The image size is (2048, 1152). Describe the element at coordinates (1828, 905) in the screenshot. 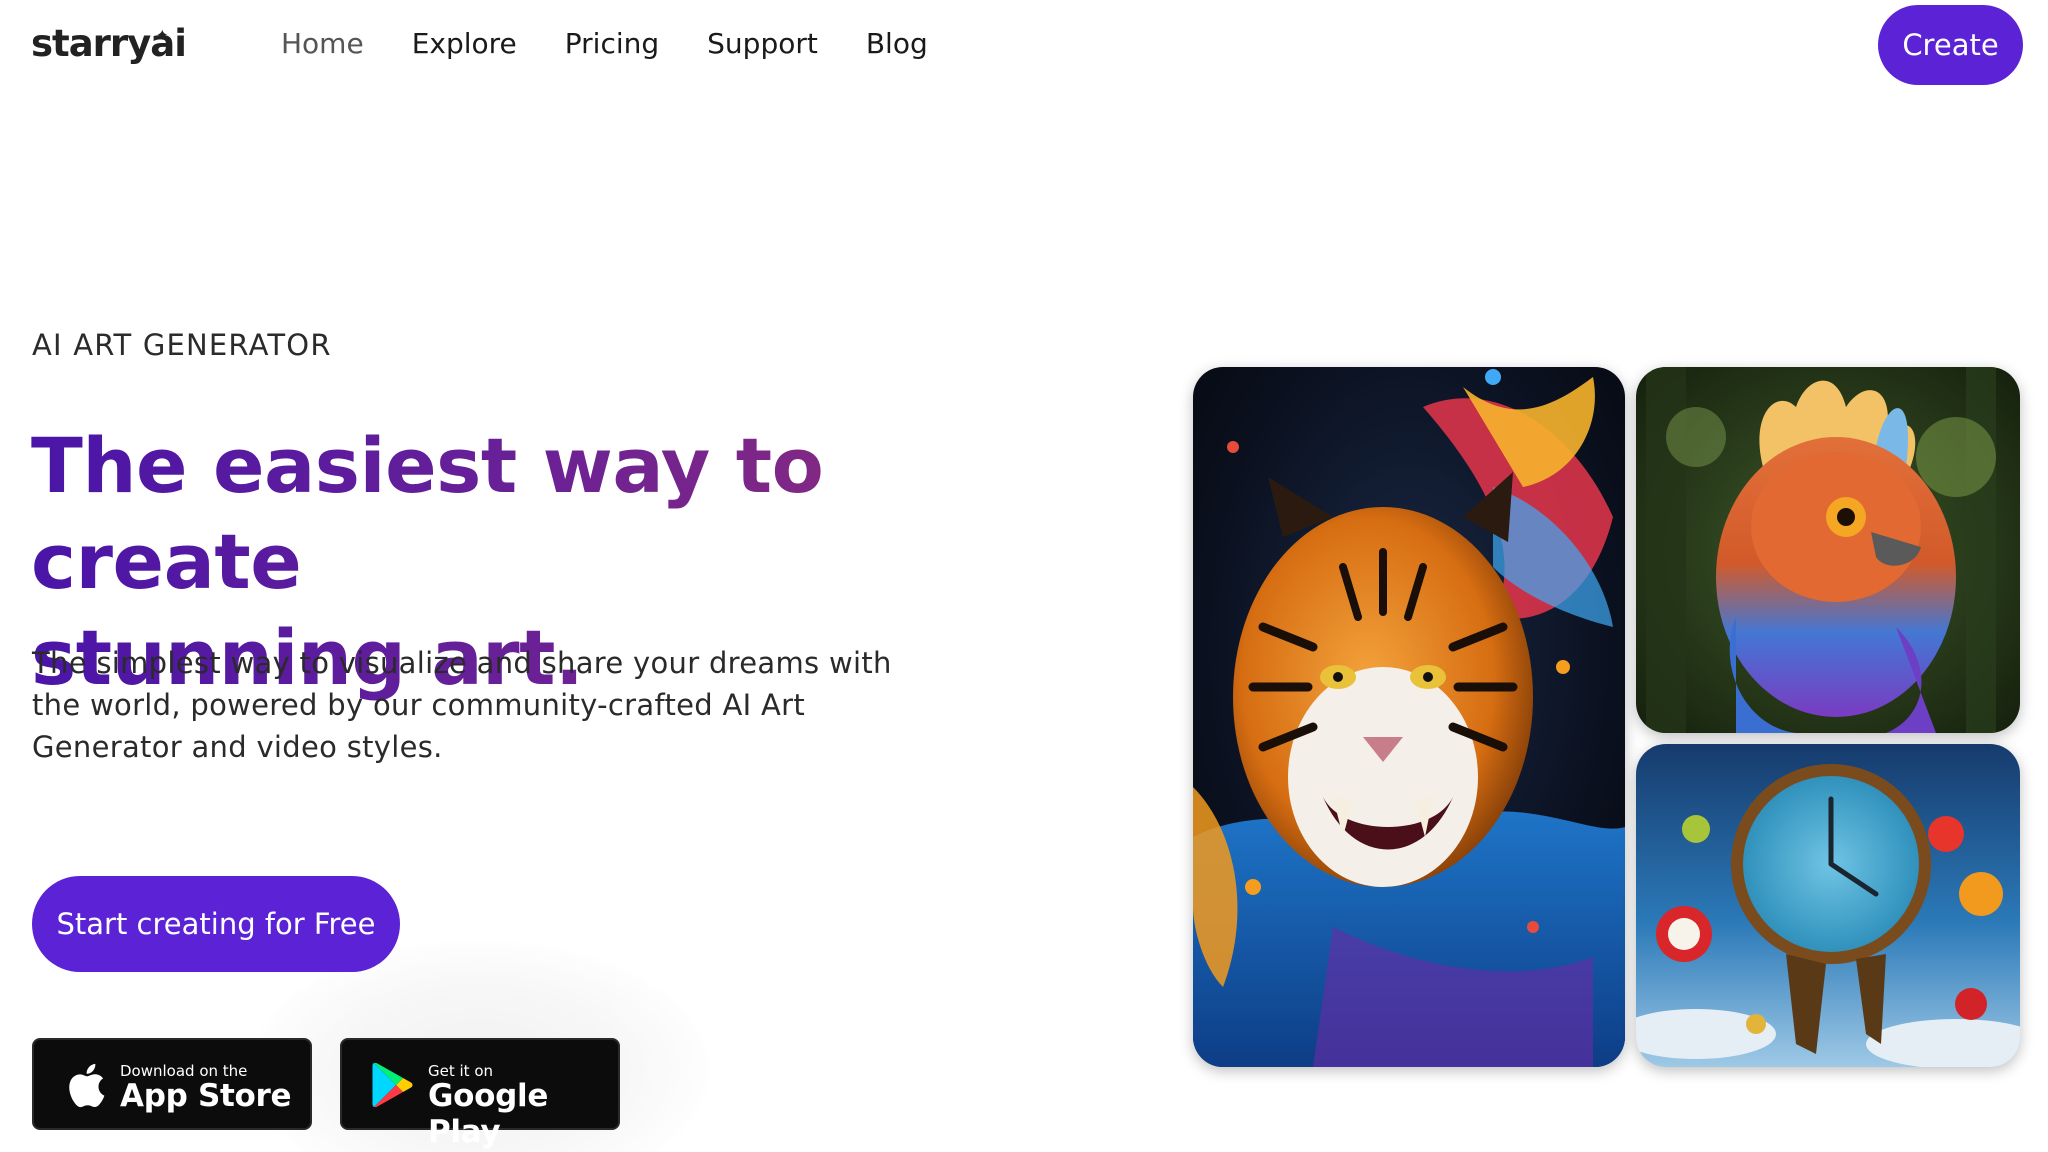

I see `melting-clock-artwork` at that location.